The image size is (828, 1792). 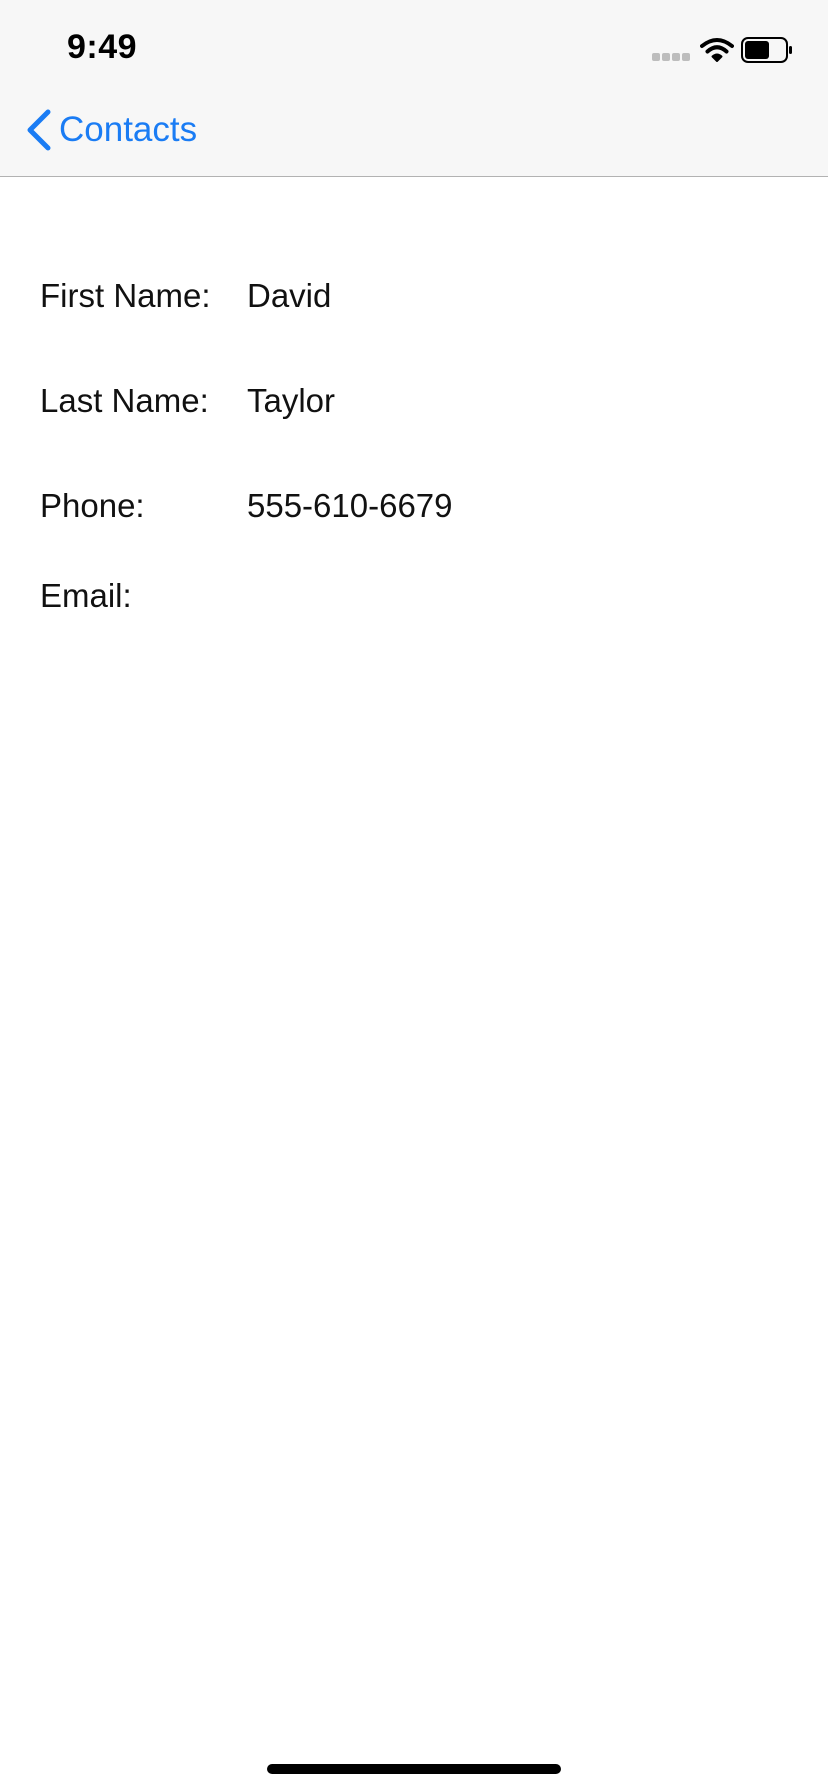 What do you see at coordinates (671, 57) in the screenshot?
I see `cellular-signal-icon` at bounding box center [671, 57].